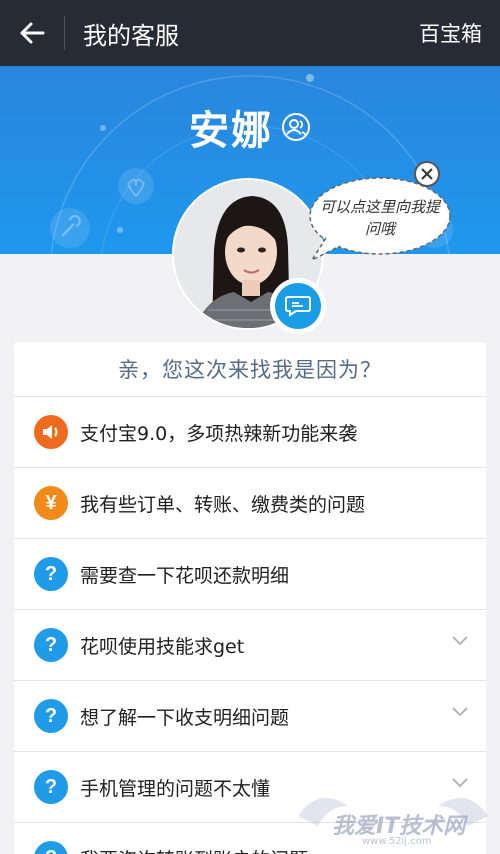  I want to click on agent-name-row: 安娜, so click(250, 127).